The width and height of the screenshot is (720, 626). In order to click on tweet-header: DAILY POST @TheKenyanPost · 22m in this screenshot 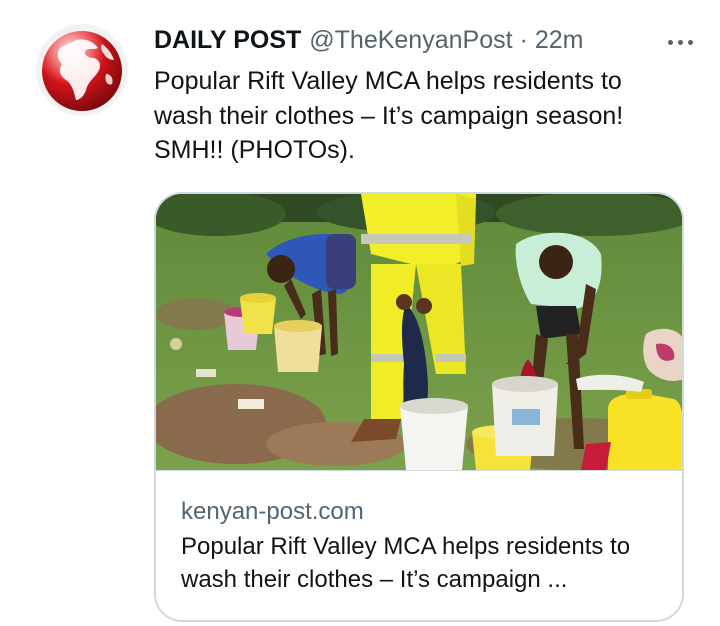, I will do `click(422, 40)`.